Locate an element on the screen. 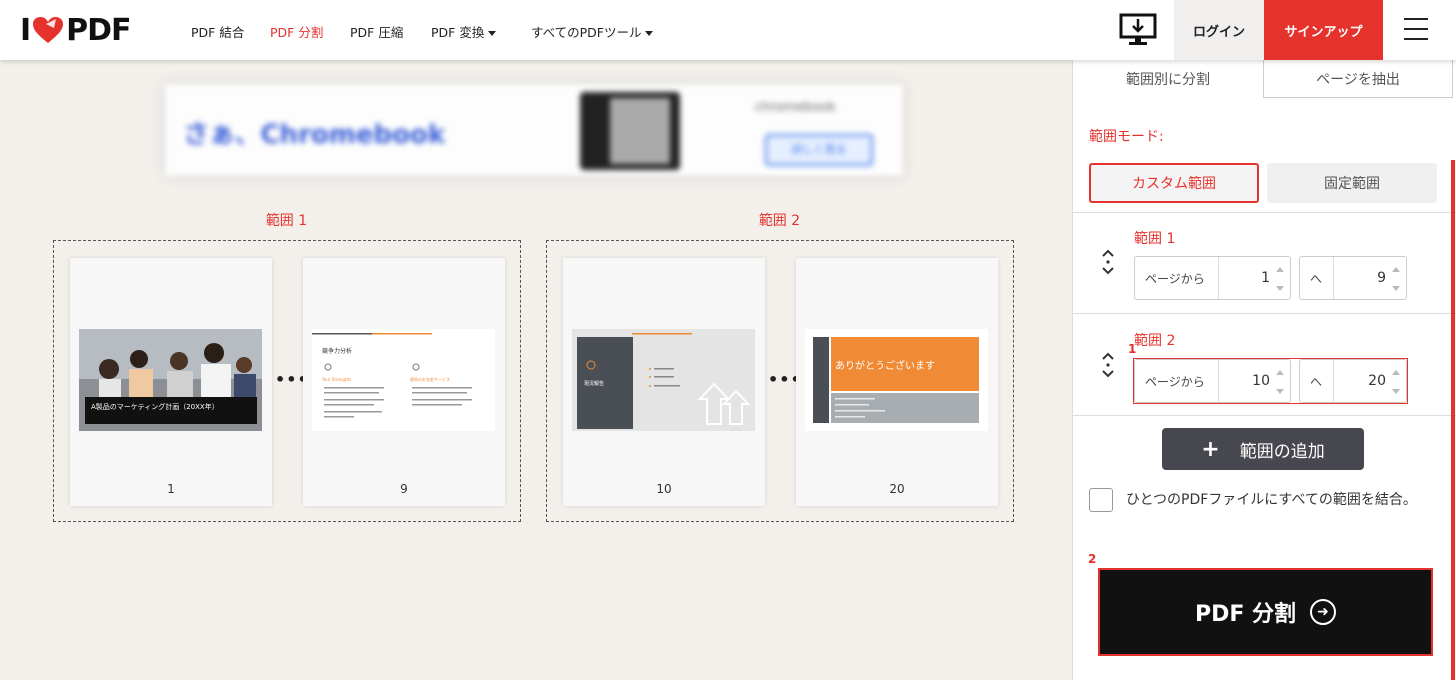  nav-split: PDF 分割 is located at coordinates (296, 31).